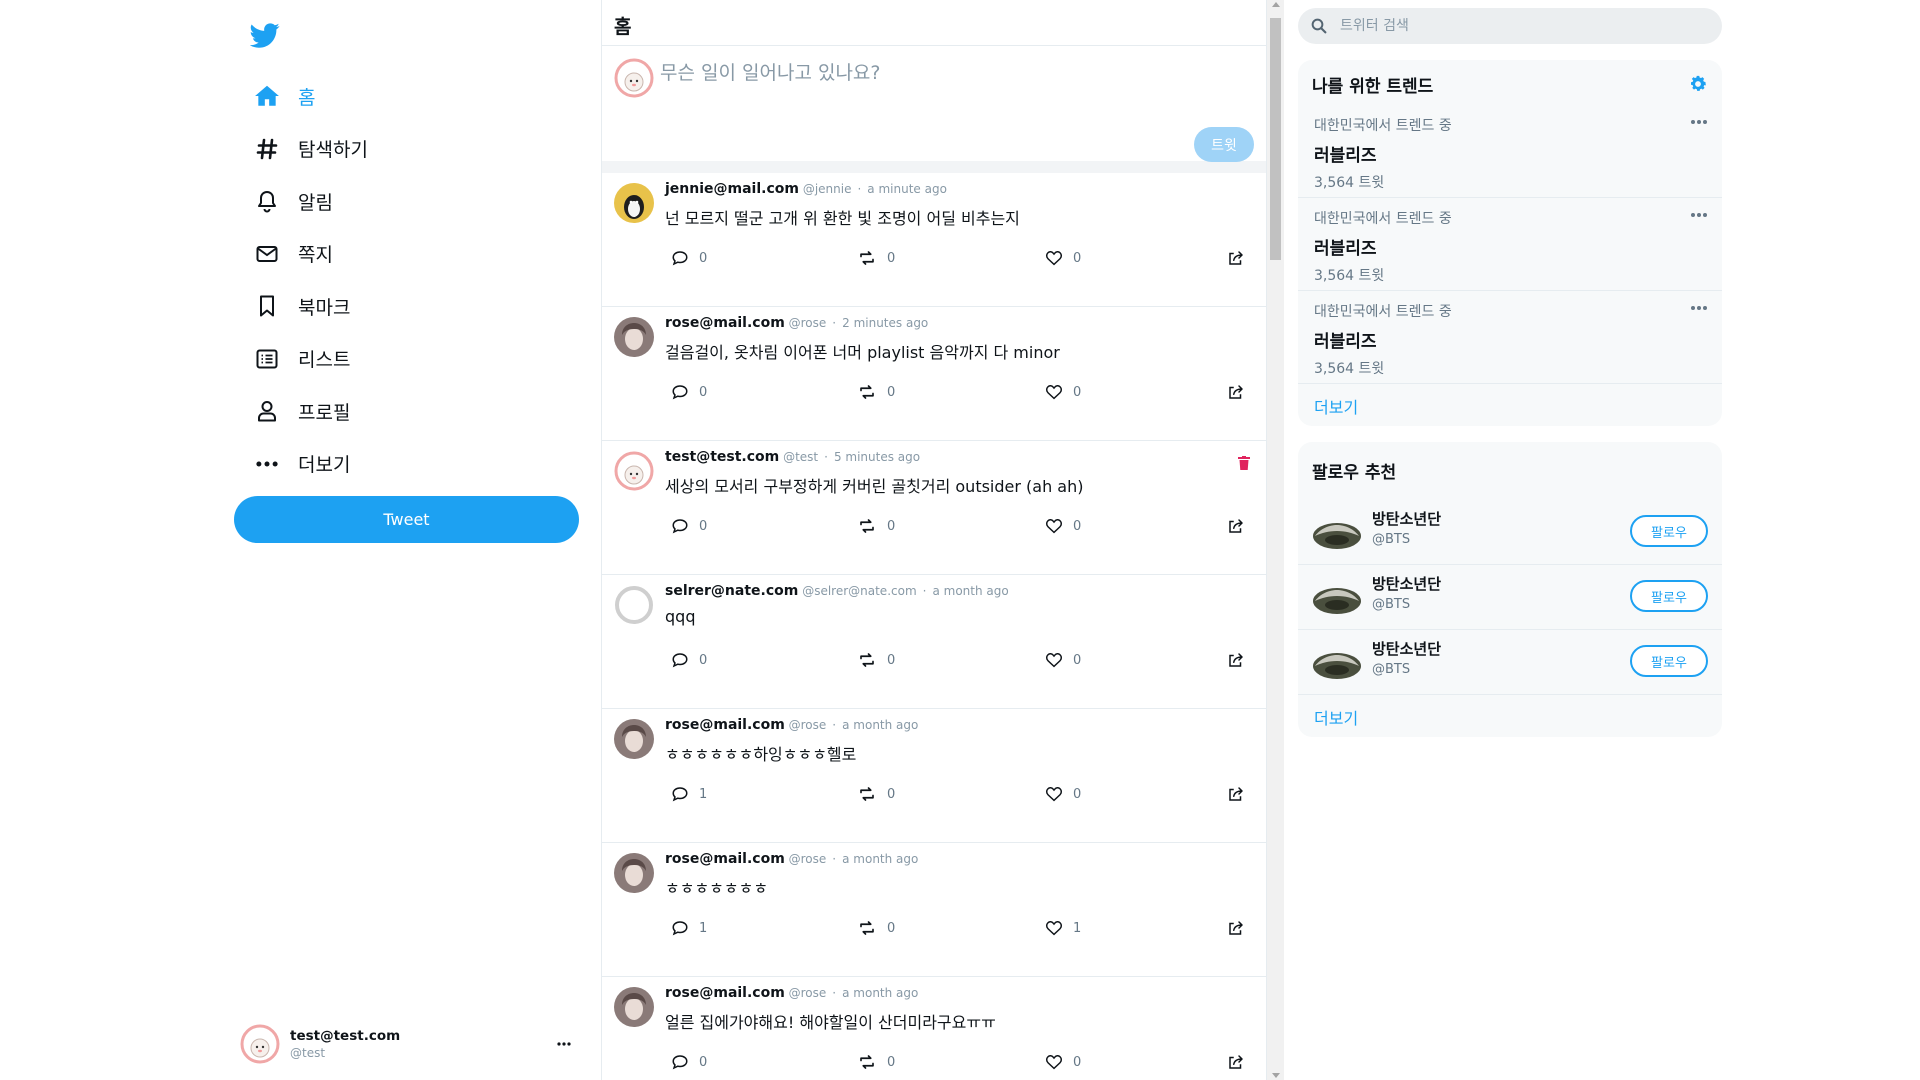 This screenshot has width=1920, height=1080. What do you see at coordinates (1245, 463) in the screenshot?
I see `trash-icon` at bounding box center [1245, 463].